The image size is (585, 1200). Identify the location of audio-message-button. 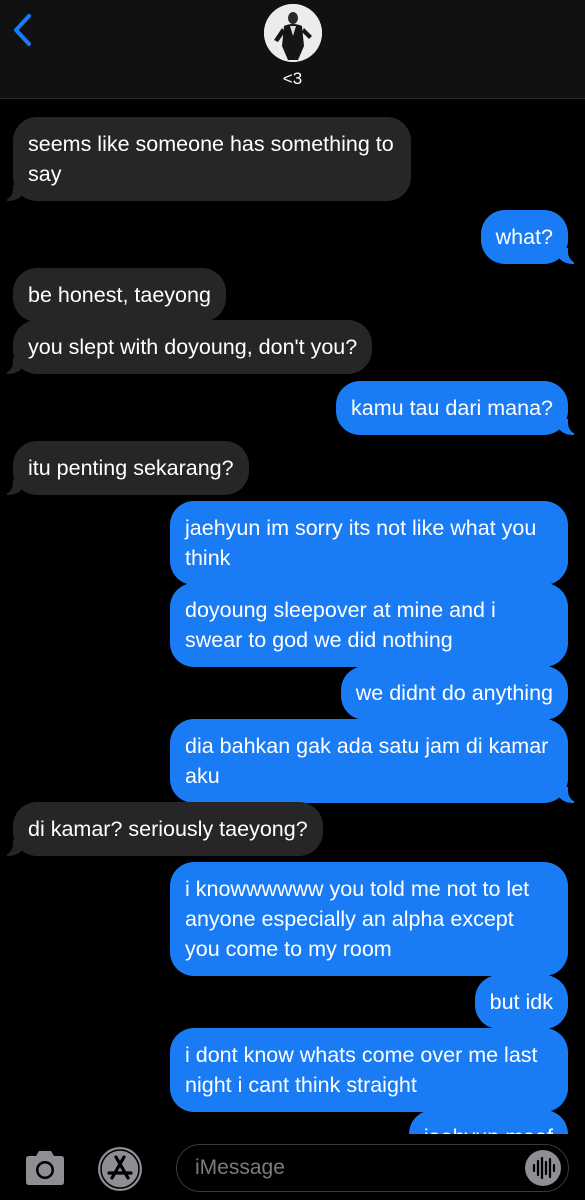
(543, 1168).